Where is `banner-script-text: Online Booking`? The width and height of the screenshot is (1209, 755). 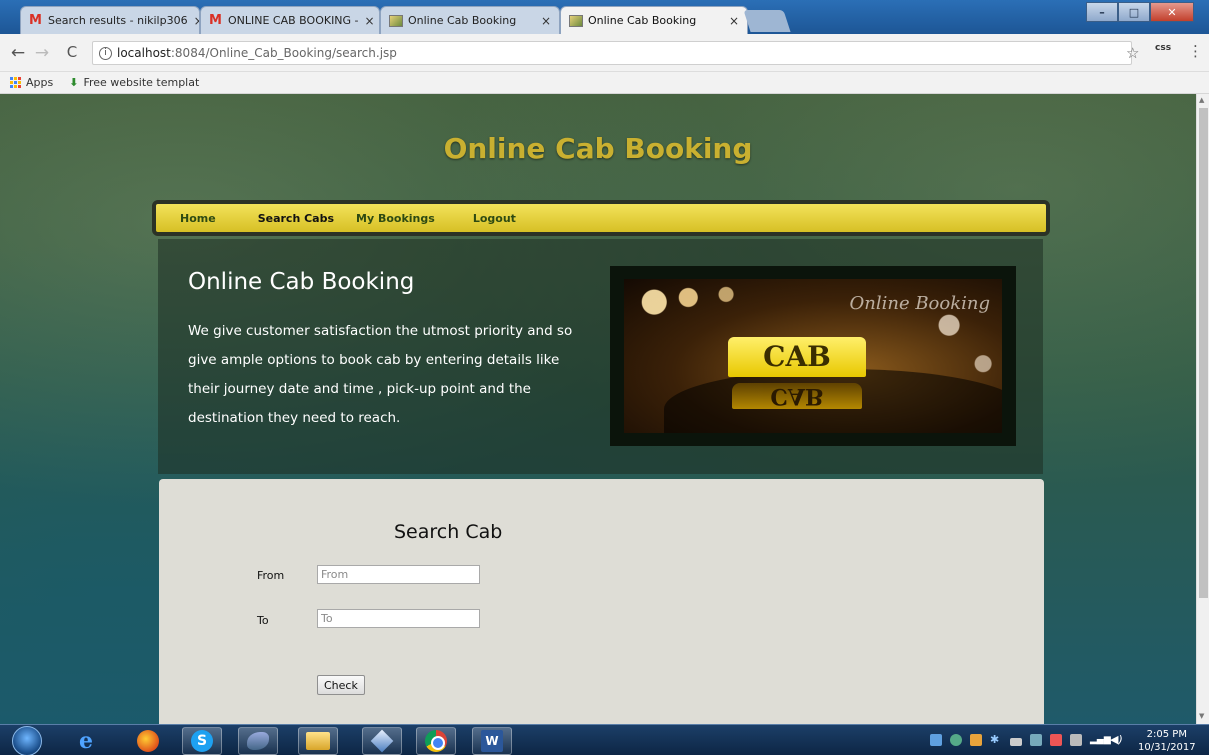
banner-script-text: Online Booking is located at coordinates (919, 303).